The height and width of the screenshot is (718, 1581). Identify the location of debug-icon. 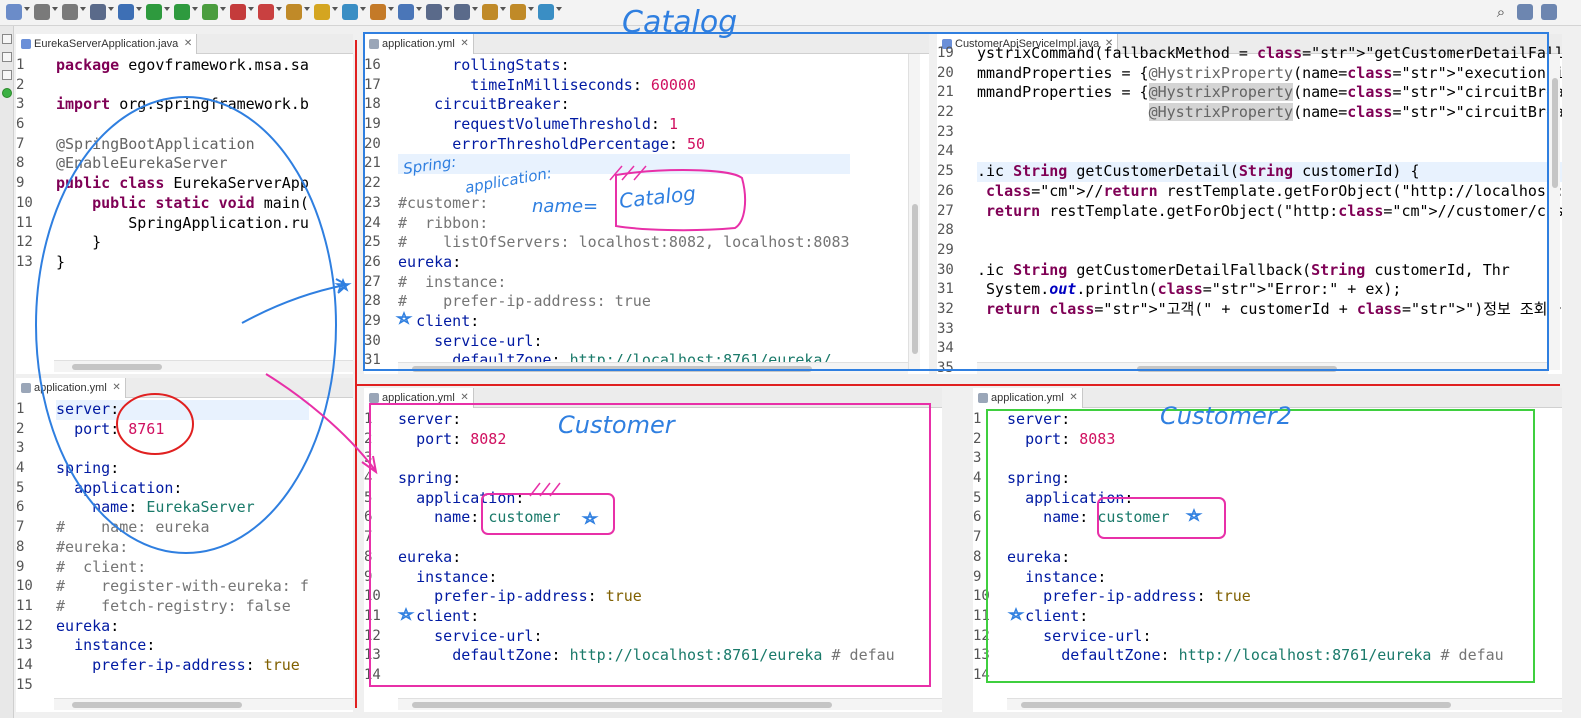
(154, 12).